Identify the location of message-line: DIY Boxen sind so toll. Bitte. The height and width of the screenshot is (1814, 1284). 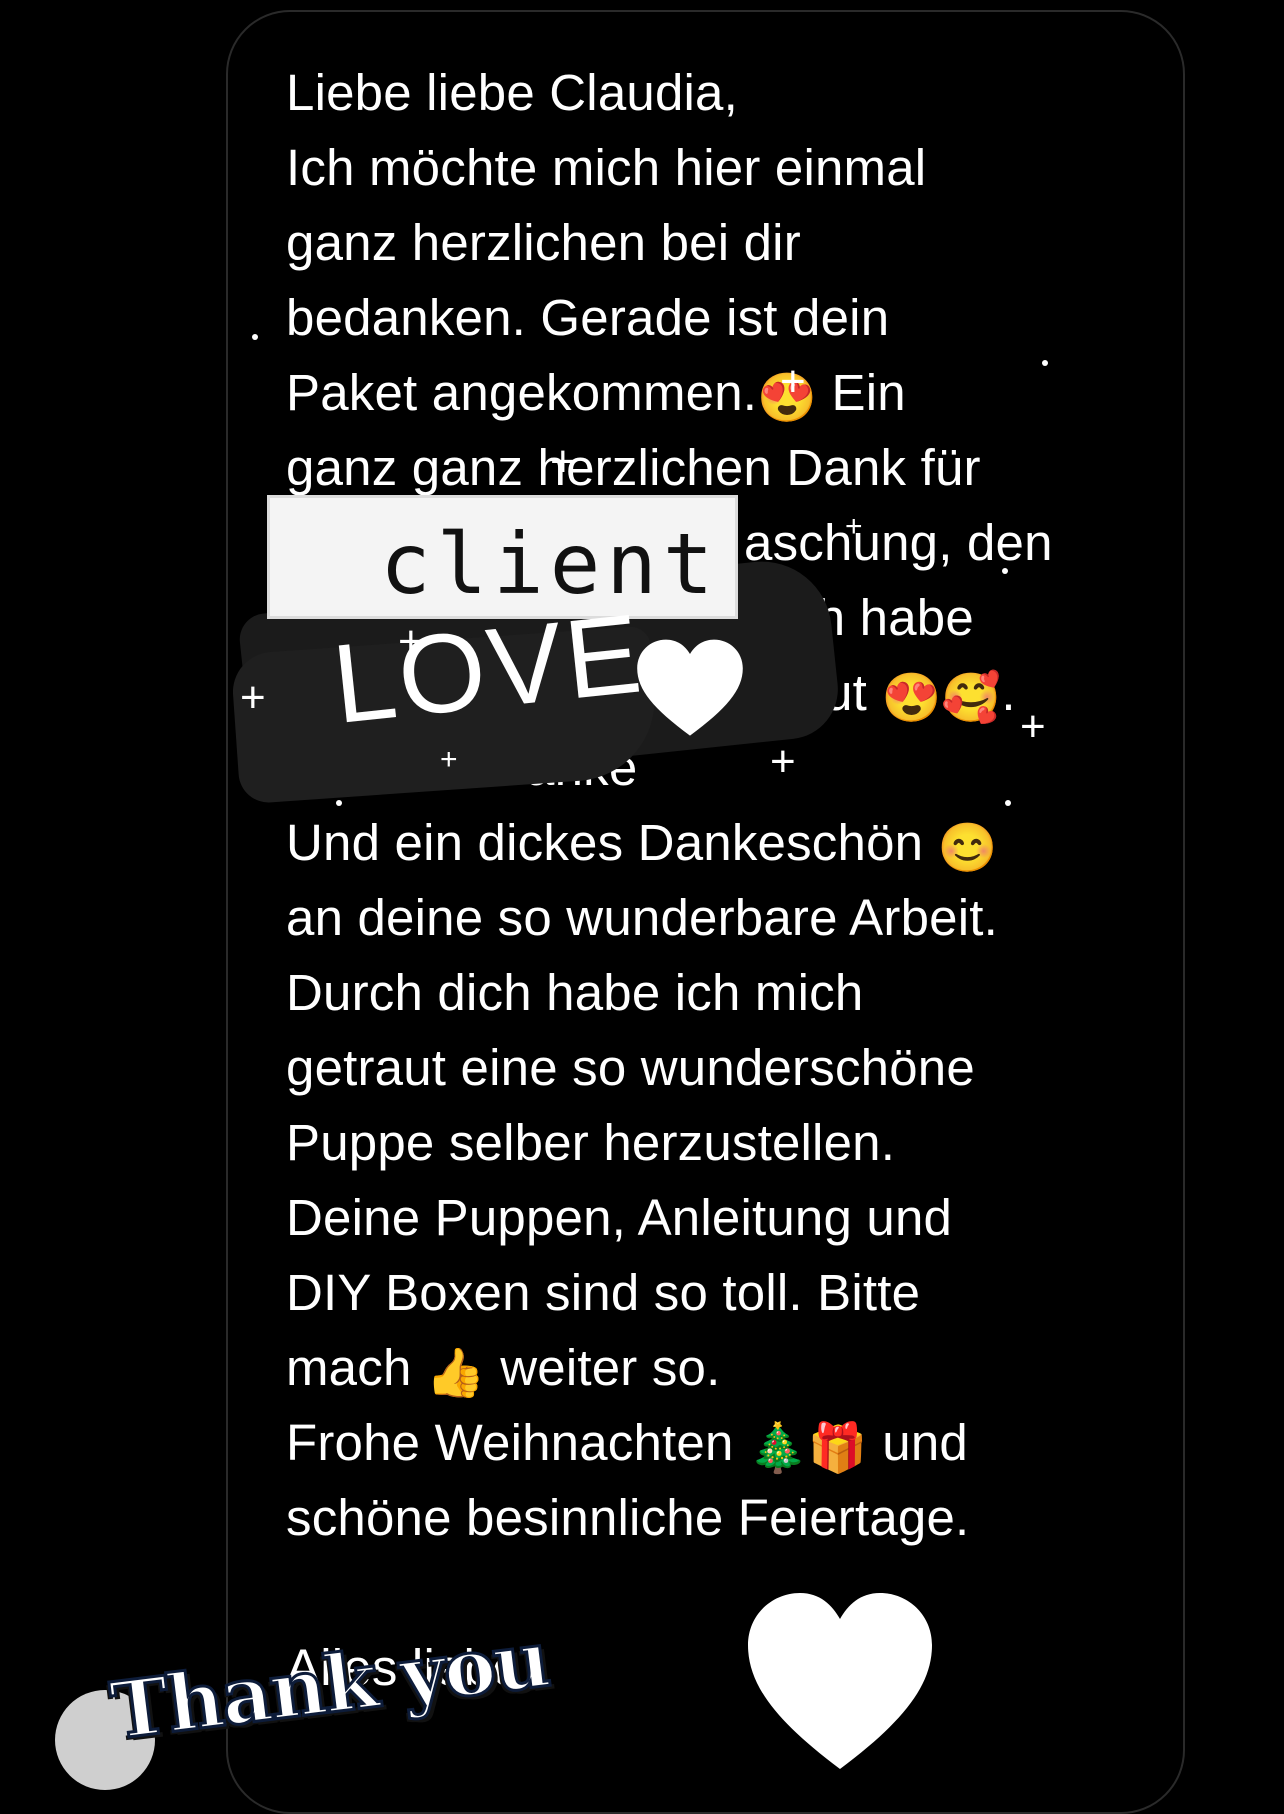
(603, 1292).